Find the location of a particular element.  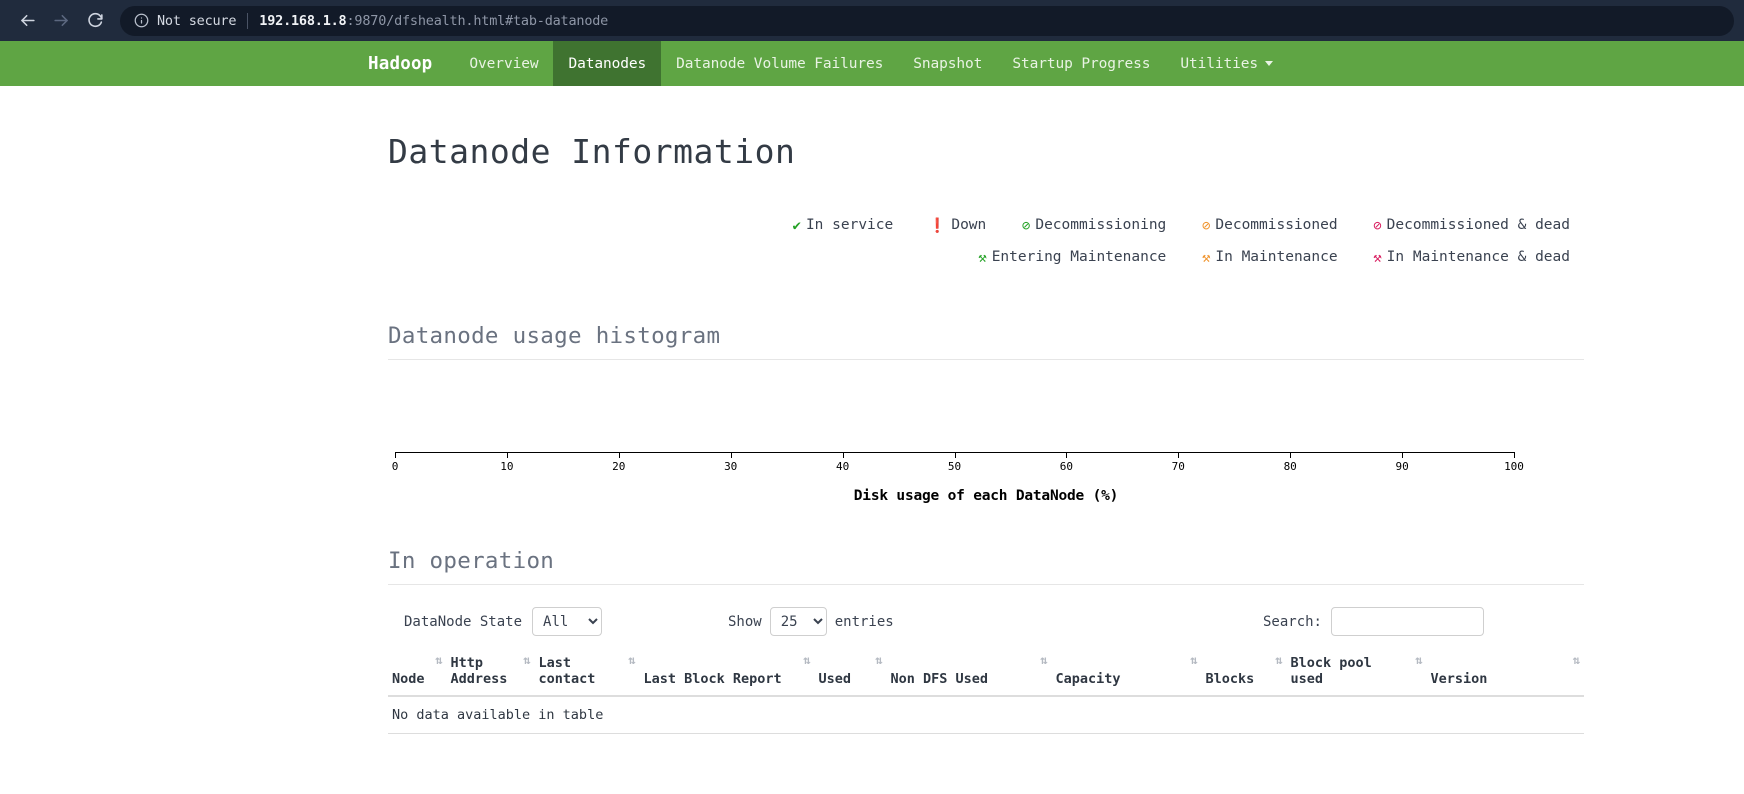

entries-select: 25 is located at coordinates (798, 621).